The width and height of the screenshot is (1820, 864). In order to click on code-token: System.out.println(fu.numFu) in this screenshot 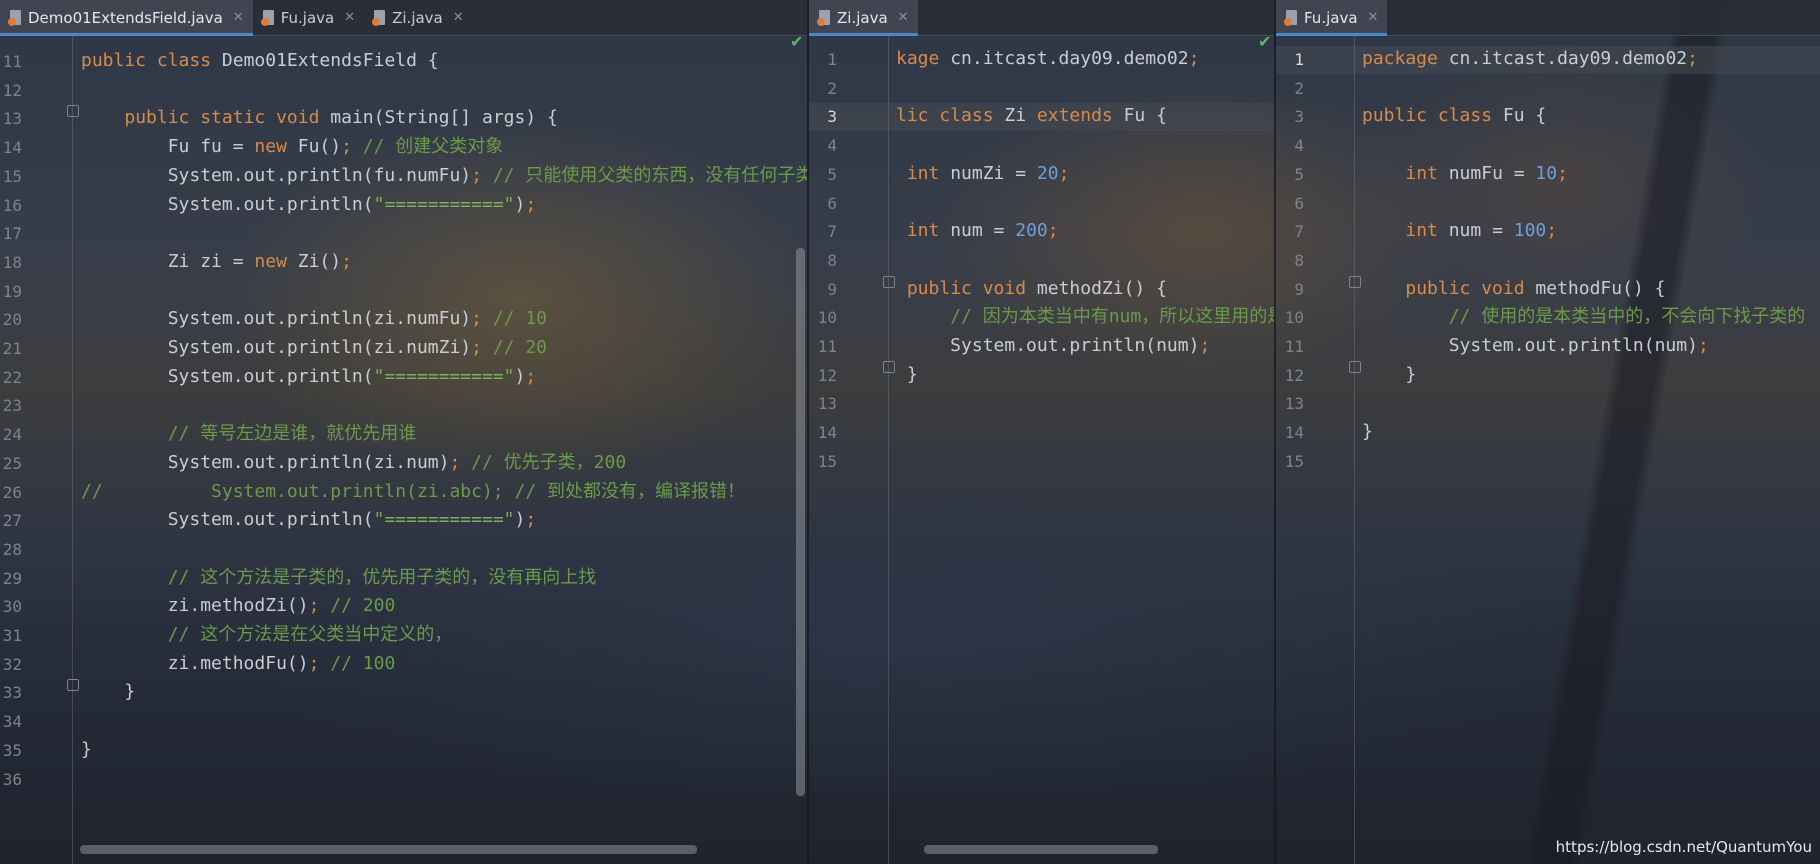, I will do `click(276, 175)`.